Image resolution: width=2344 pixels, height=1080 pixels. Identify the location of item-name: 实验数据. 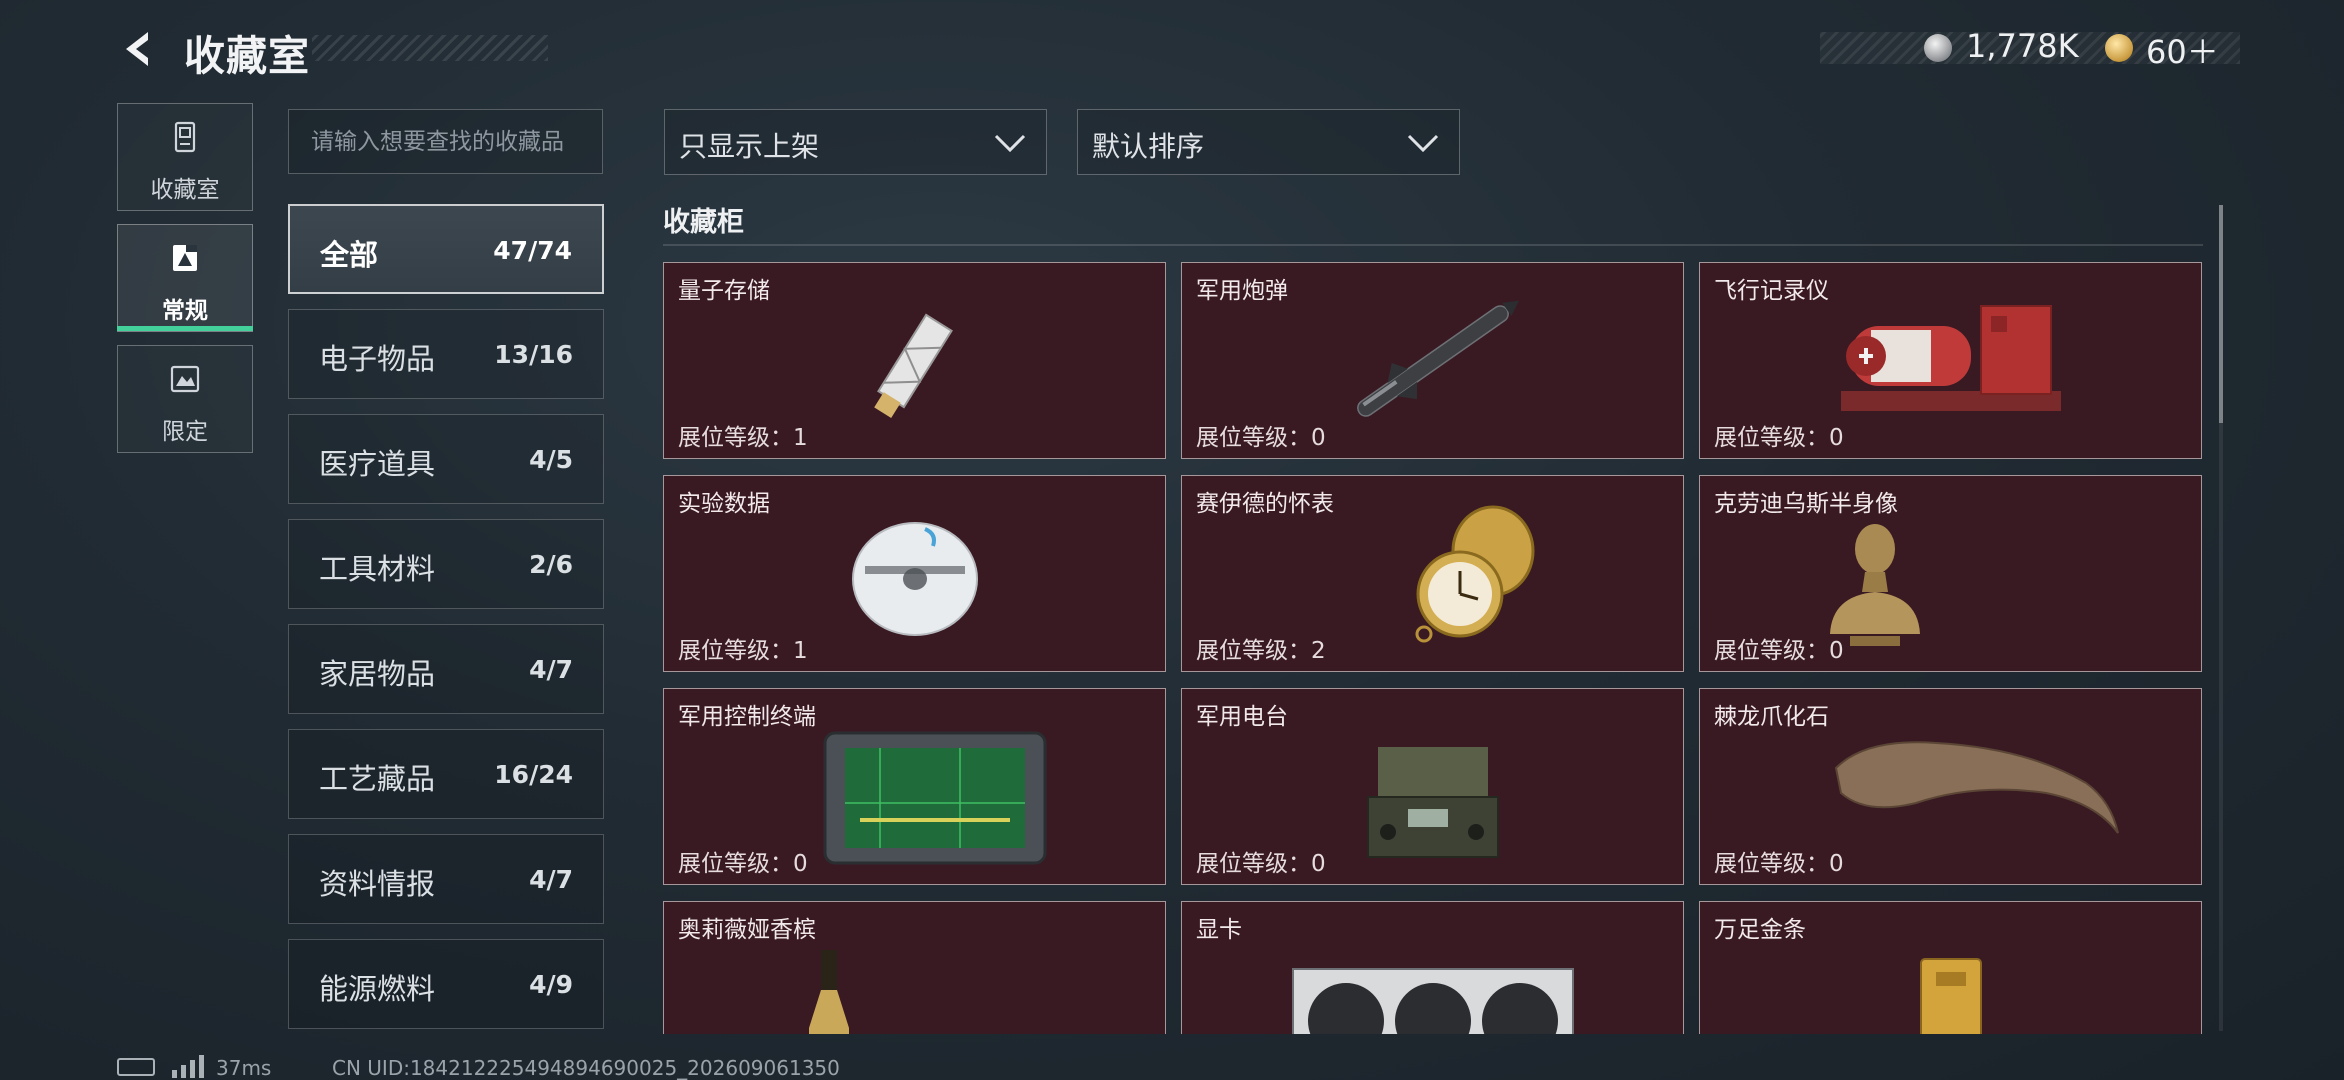
(724, 504).